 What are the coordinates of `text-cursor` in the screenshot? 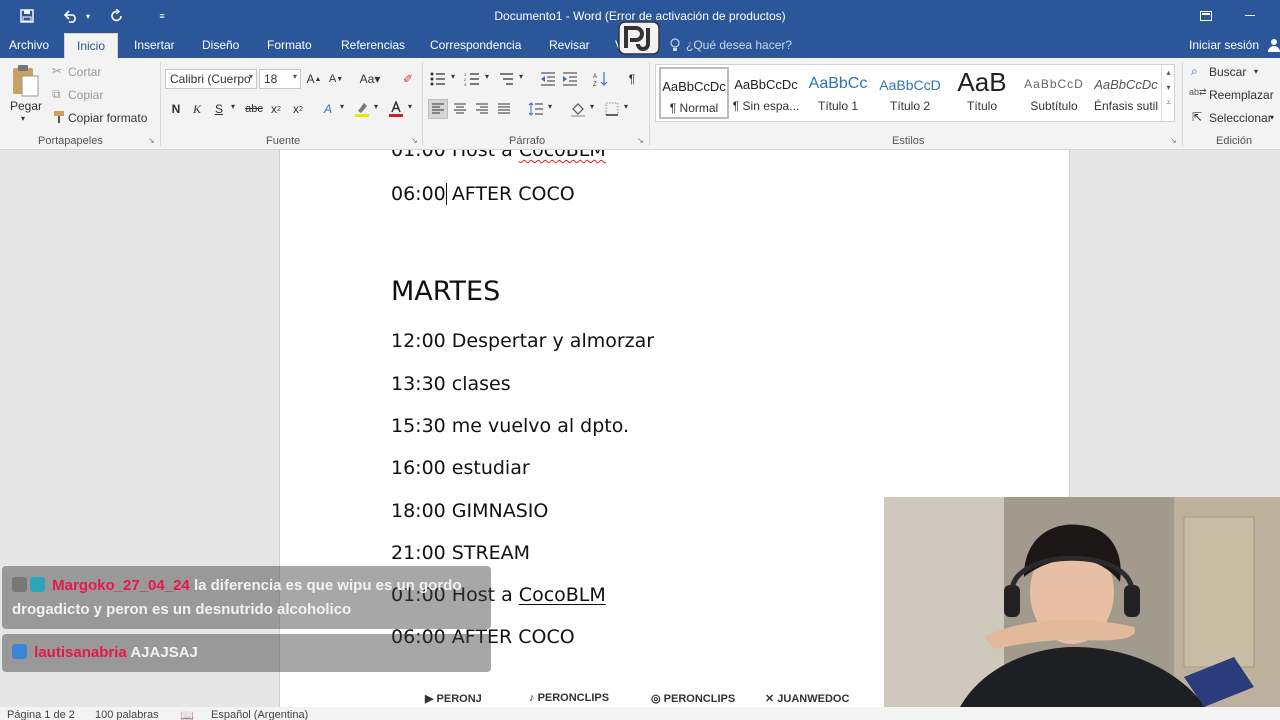 It's located at (446, 194).